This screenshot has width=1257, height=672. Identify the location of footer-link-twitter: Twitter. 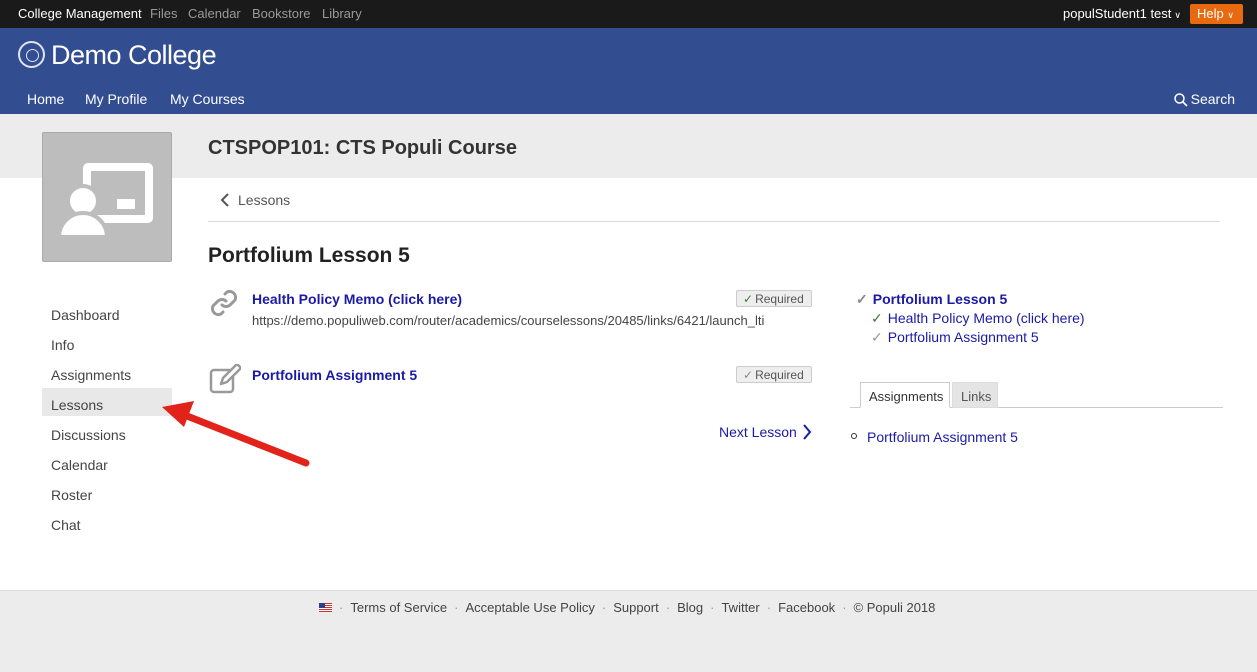
(740, 607).